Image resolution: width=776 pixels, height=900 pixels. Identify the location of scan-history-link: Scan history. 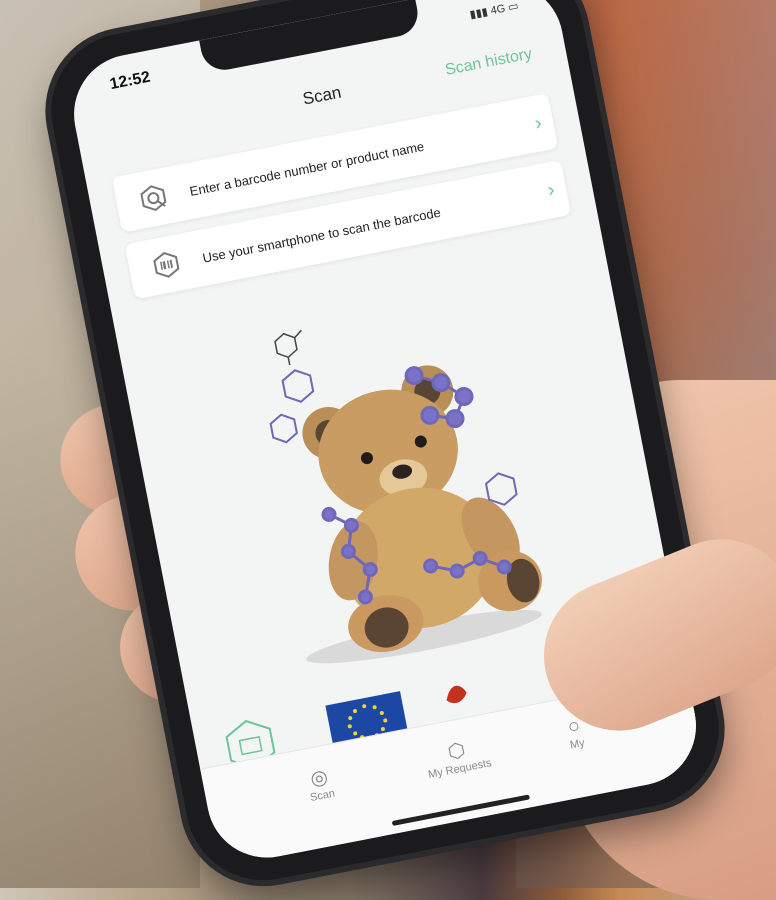
(489, 62).